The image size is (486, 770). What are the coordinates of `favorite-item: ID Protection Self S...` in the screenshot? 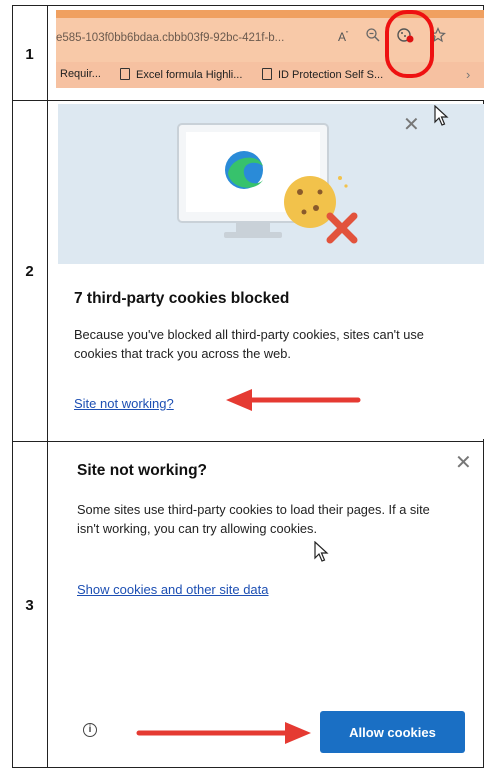 It's located at (322, 74).